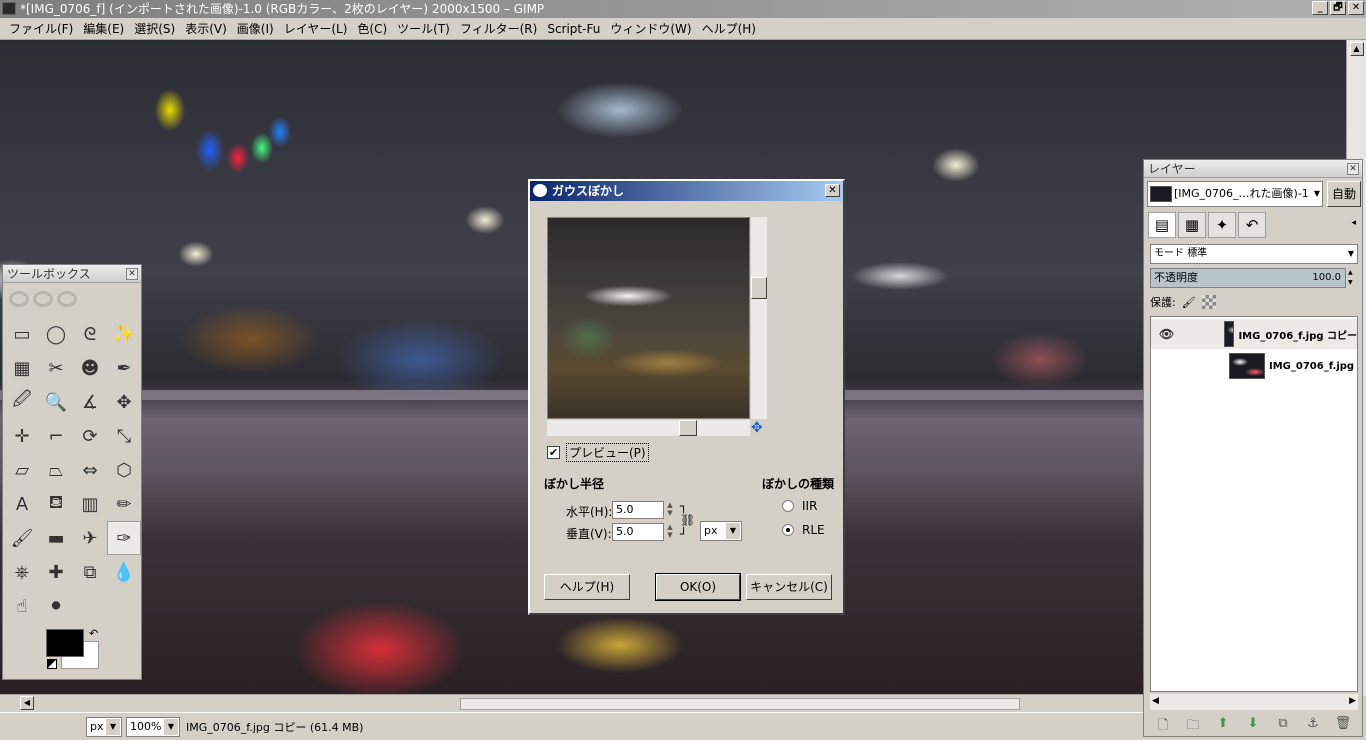 The image size is (1366, 740). What do you see at coordinates (1353, 223) in the screenshot?
I see `tab-menu-icon: ◂` at bounding box center [1353, 223].